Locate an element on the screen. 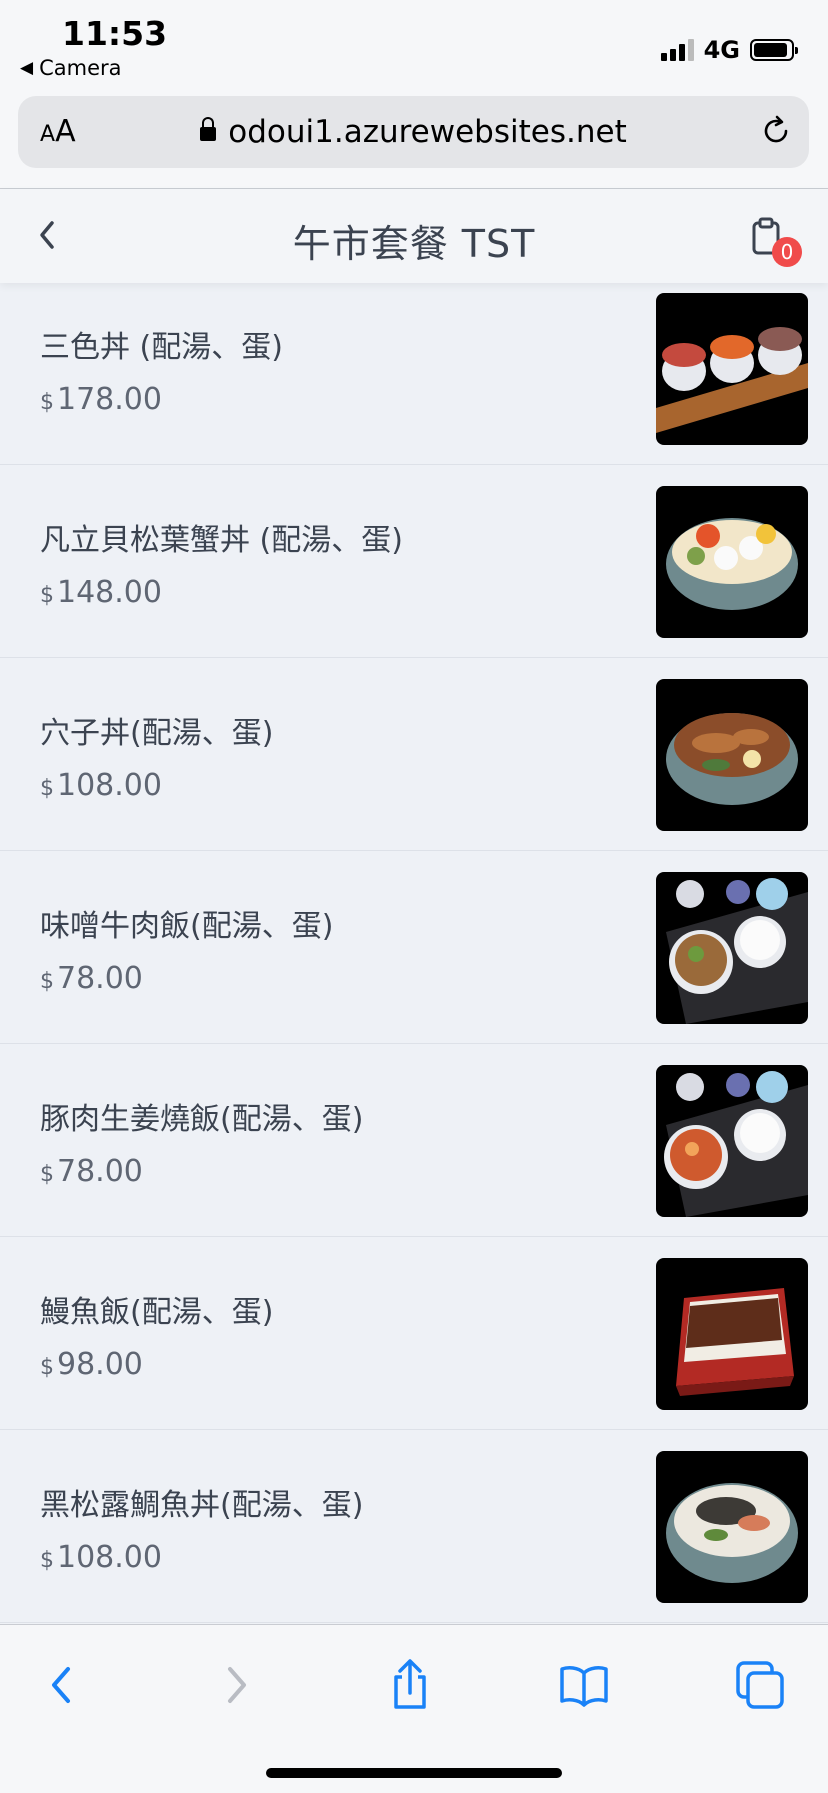 This screenshot has width=828, height=1793. back-to-app-link: ◀ Camera is located at coordinates (71, 68).